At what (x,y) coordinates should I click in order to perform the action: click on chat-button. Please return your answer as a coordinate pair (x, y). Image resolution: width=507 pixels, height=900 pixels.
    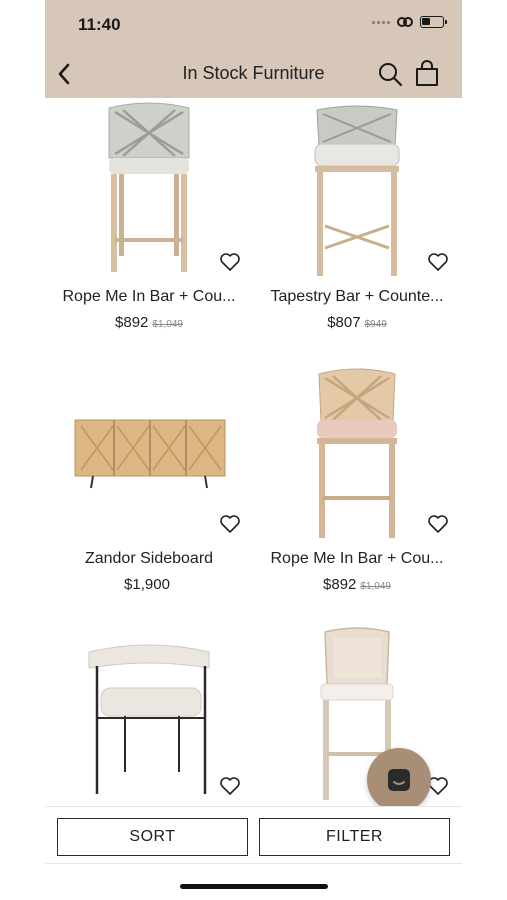
    Looking at the image, I should click on (399, 780).